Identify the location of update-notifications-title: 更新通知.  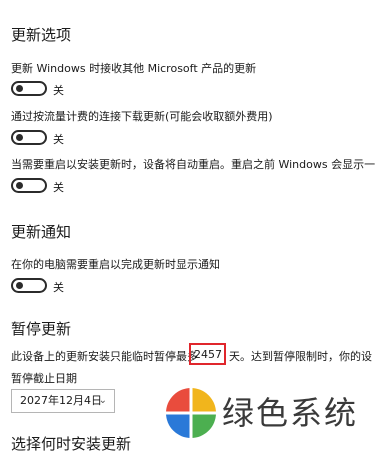
(41, 232).